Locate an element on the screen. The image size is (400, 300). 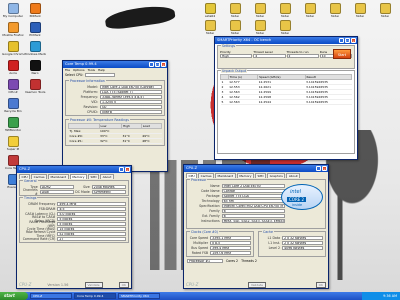
desktop-icon: HWMonitor is located at coordinates (13, 124).